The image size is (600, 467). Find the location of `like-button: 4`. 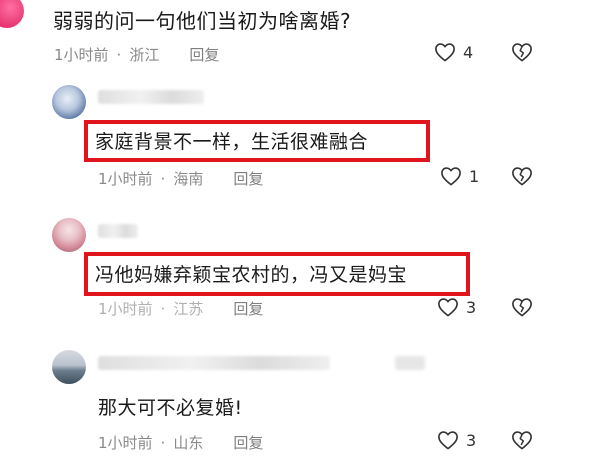

like-button: 4 is located at coordinates (453, 52).